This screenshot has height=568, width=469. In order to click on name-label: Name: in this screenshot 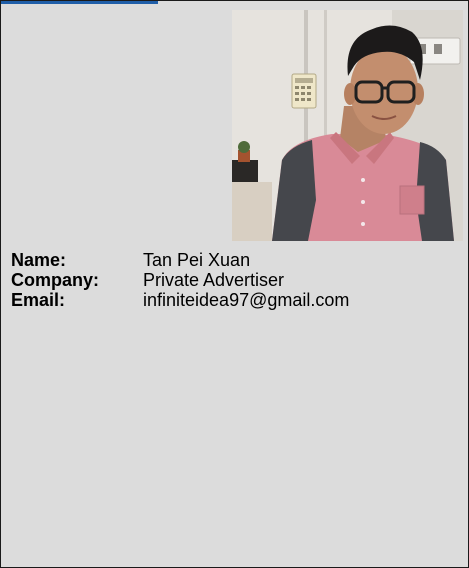, I will do `click(39, 260)`.